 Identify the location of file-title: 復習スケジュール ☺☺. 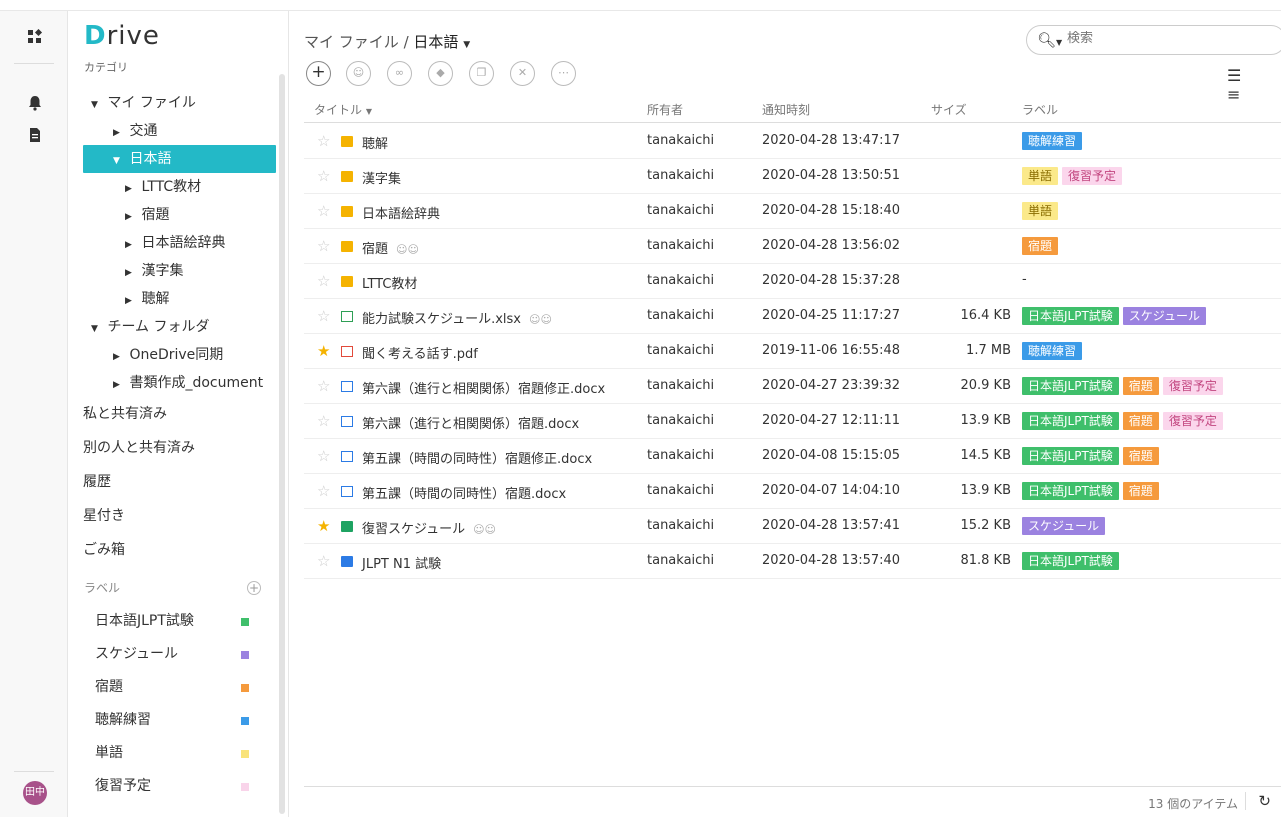
(429, 527).